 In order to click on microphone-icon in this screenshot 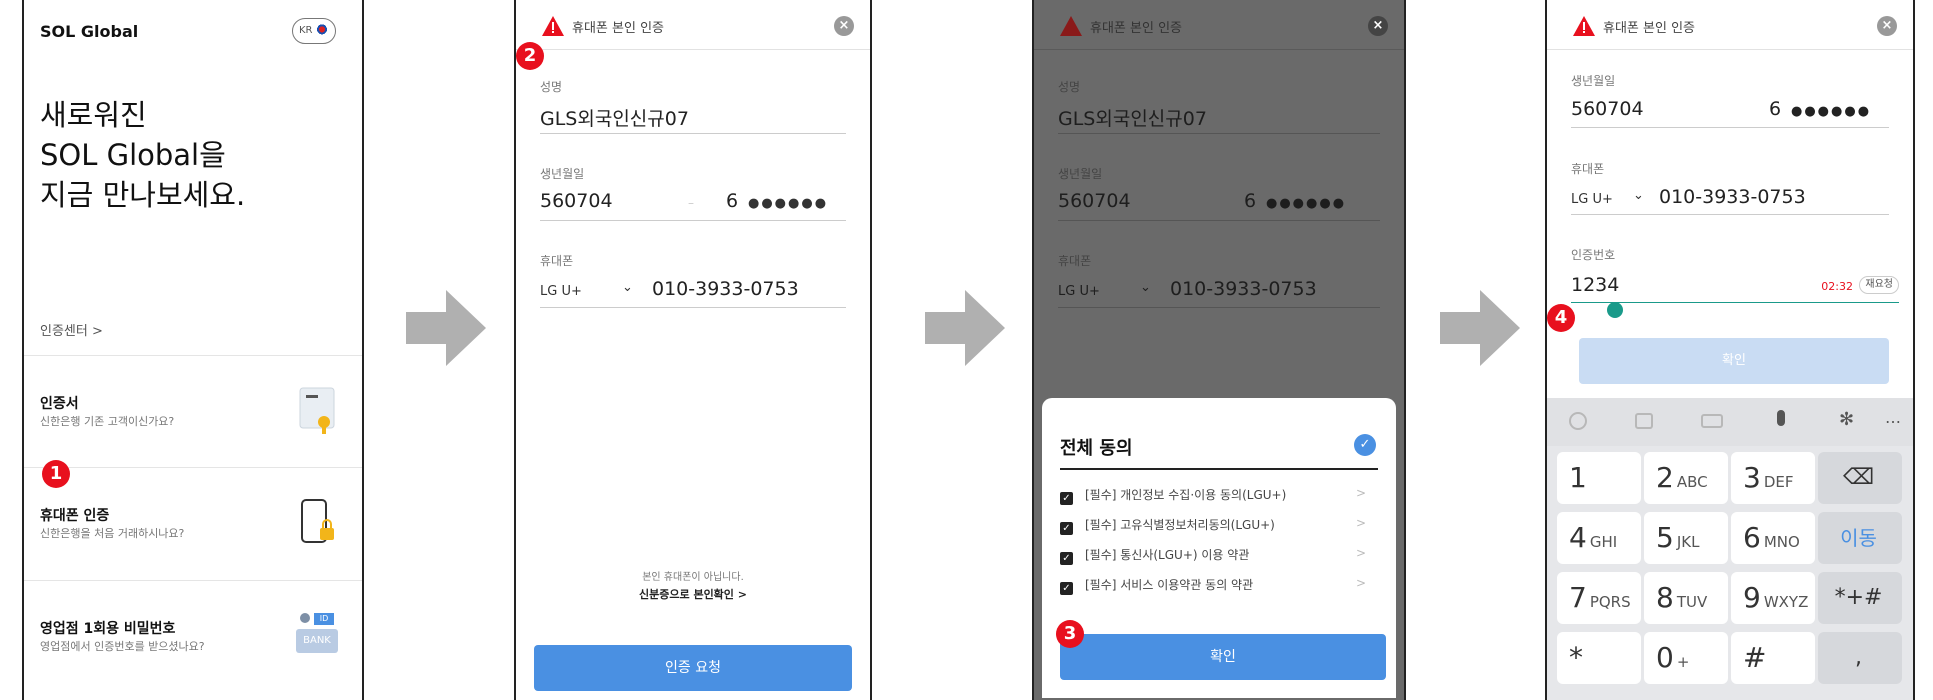, I will do `click(1781, 418)`.